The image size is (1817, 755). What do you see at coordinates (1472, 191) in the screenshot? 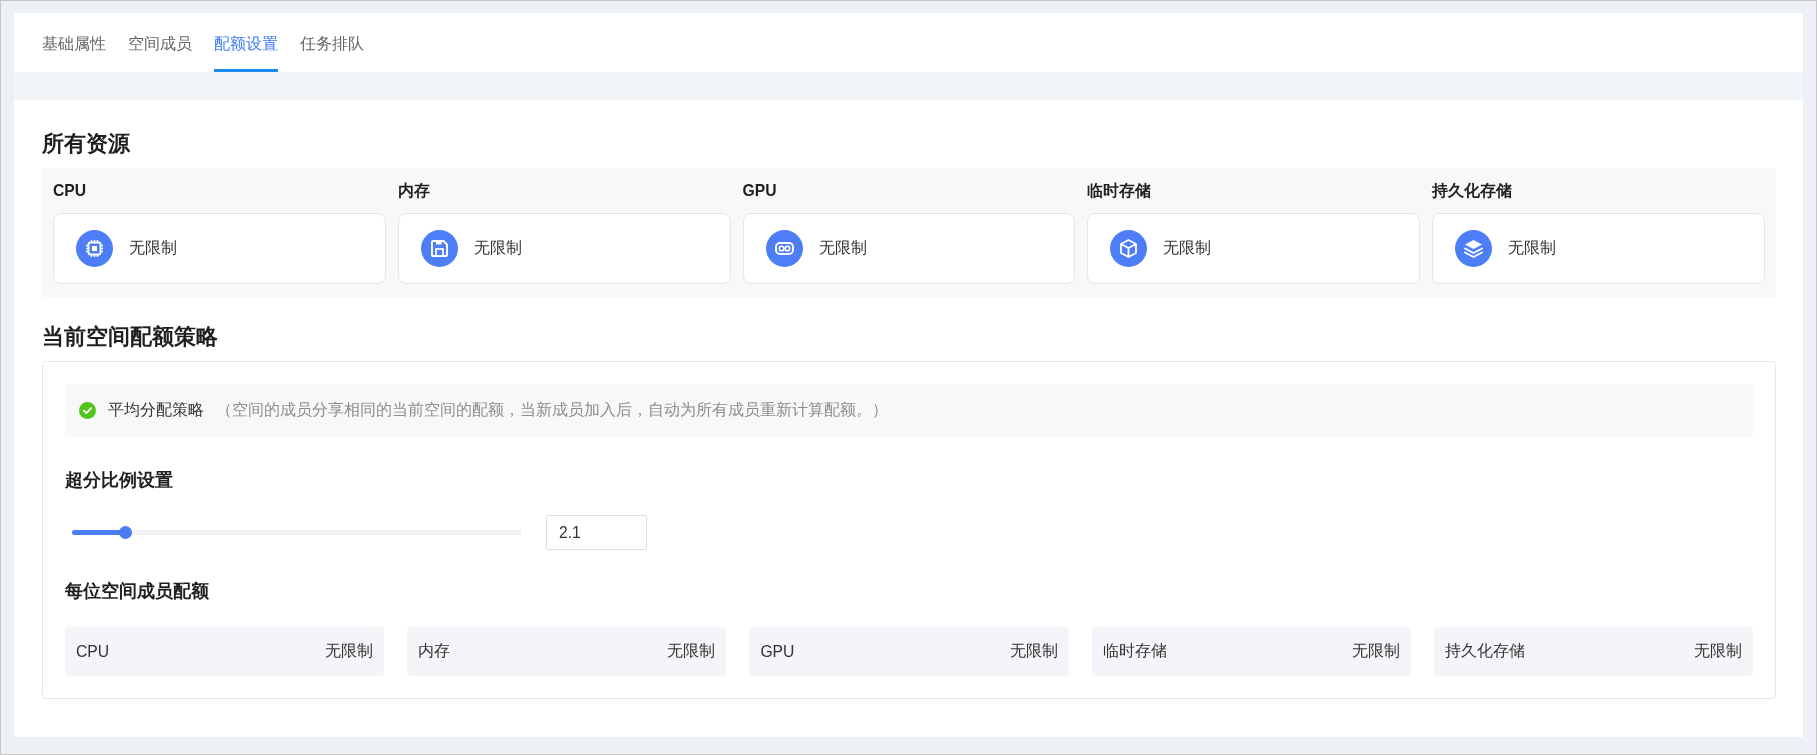
I see `resource-label: 持久化存储` at bounding box center [1472, 191].